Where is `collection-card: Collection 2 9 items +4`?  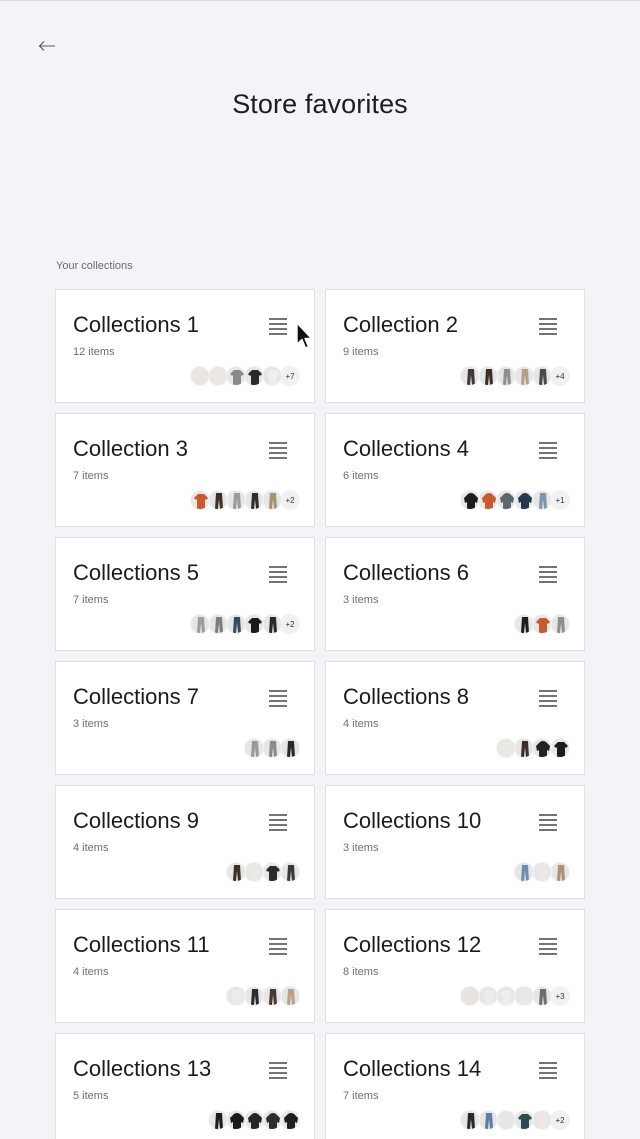
collection-card: Collection 2 9 items +4 is located at coordinates (455, 346).